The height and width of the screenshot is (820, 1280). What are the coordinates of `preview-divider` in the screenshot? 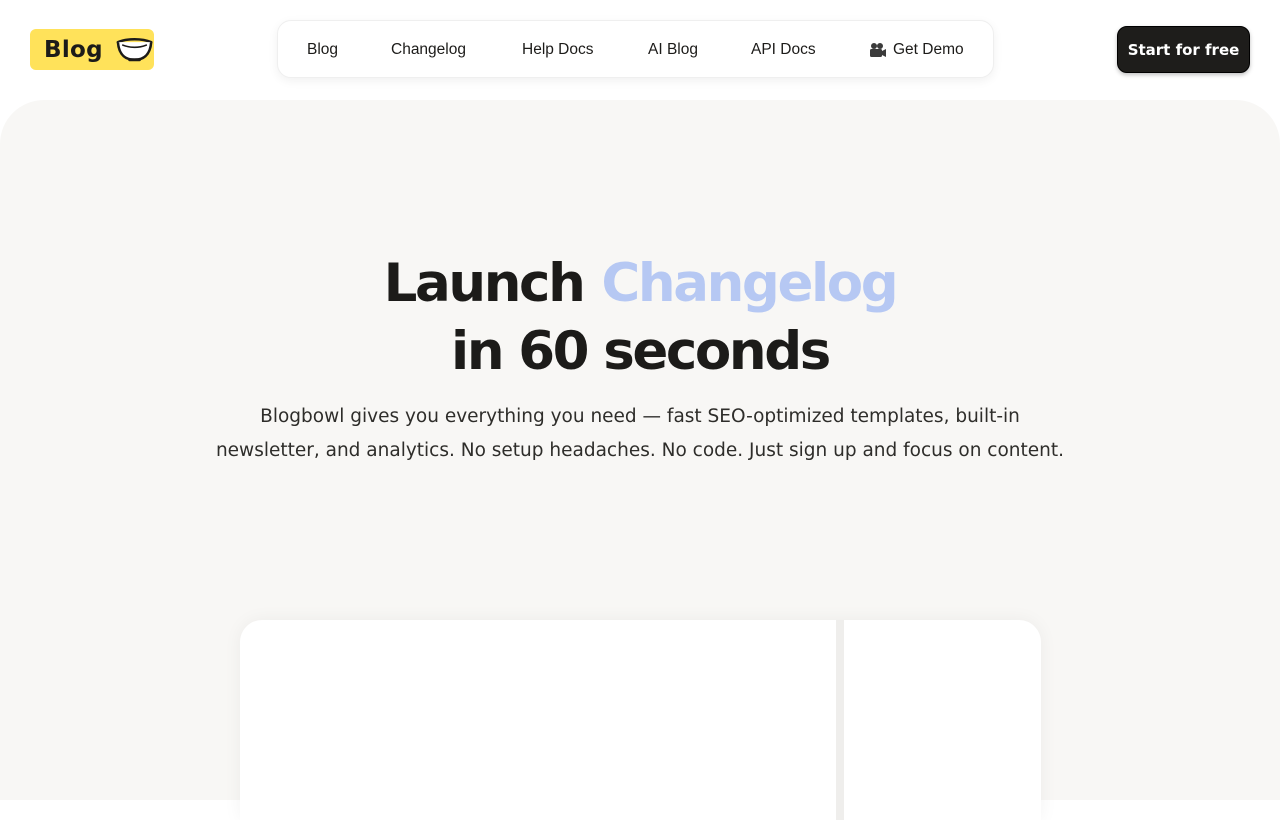 It's located at (840, 720).